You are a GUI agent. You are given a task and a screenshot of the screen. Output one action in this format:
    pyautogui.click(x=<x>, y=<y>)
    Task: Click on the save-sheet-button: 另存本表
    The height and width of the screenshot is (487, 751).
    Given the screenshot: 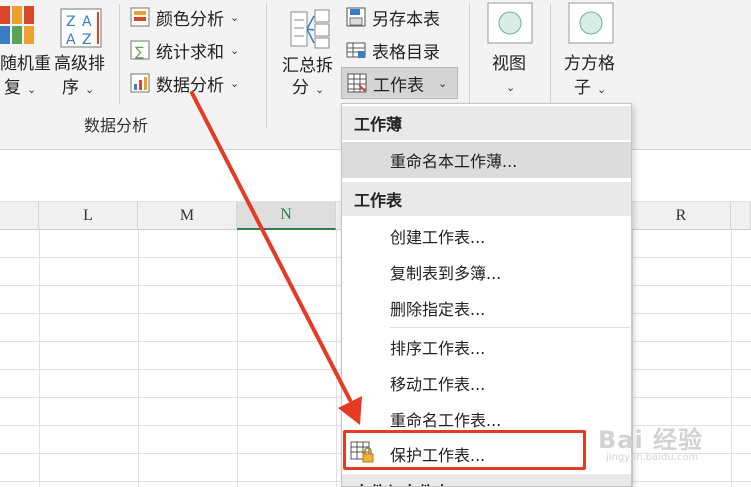 What is the action you would take?
    pyautogui.click(x=393, y=17)
    